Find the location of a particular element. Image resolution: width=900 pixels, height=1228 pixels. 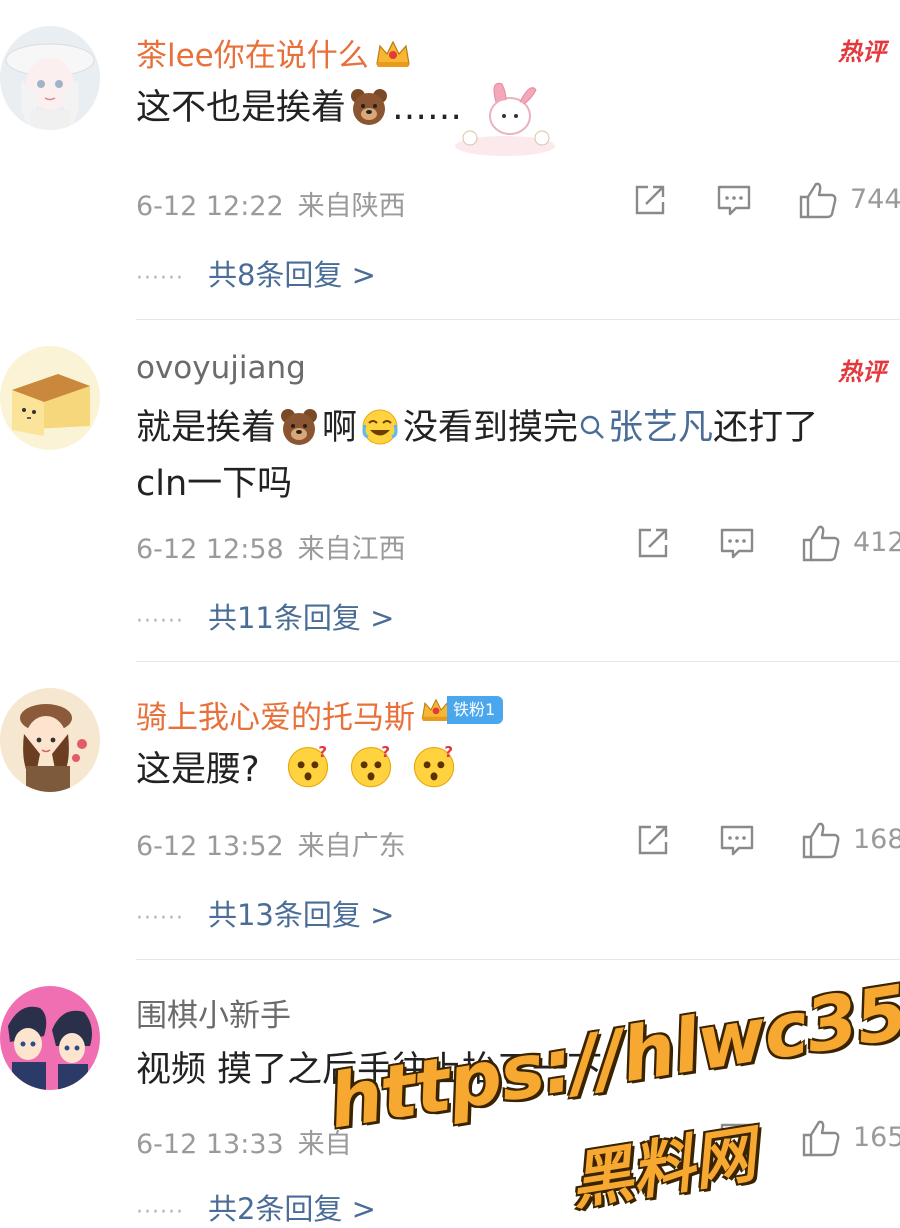

timestamp: 6-12 12:58 is located at coordinates (210, 549).